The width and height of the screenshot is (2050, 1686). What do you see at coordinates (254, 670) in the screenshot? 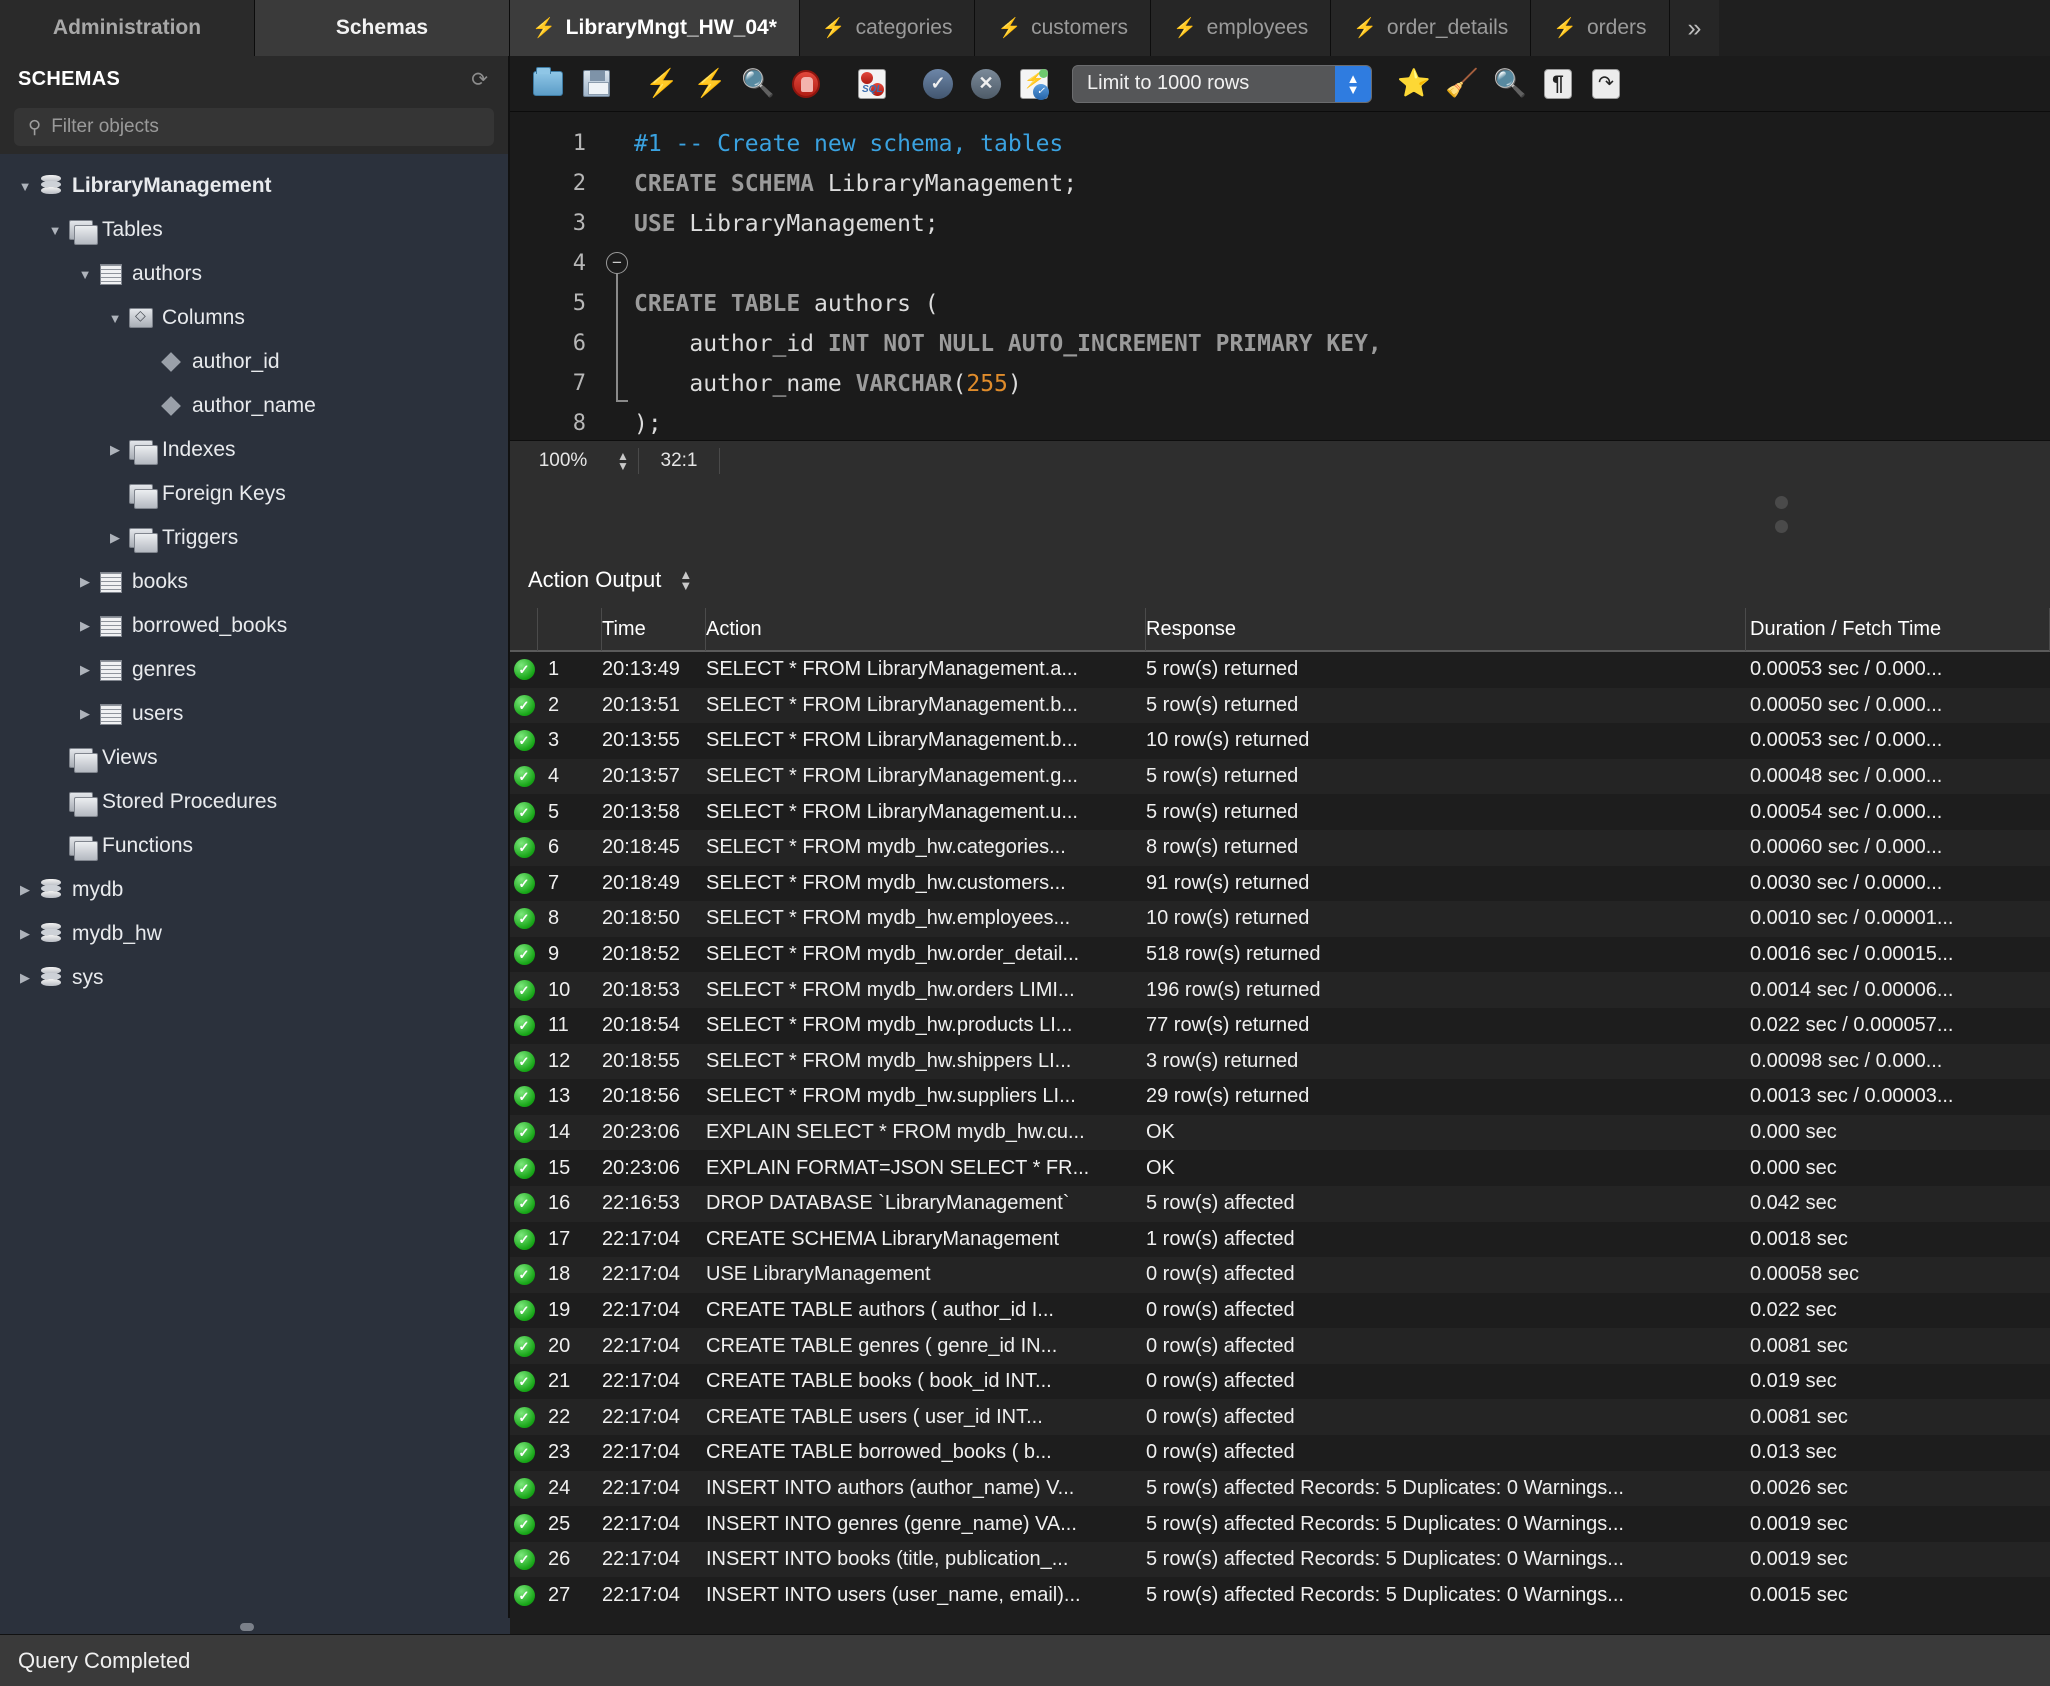
I see `tree-item-genres: ▶ genres` at bounding box center [254, 670].